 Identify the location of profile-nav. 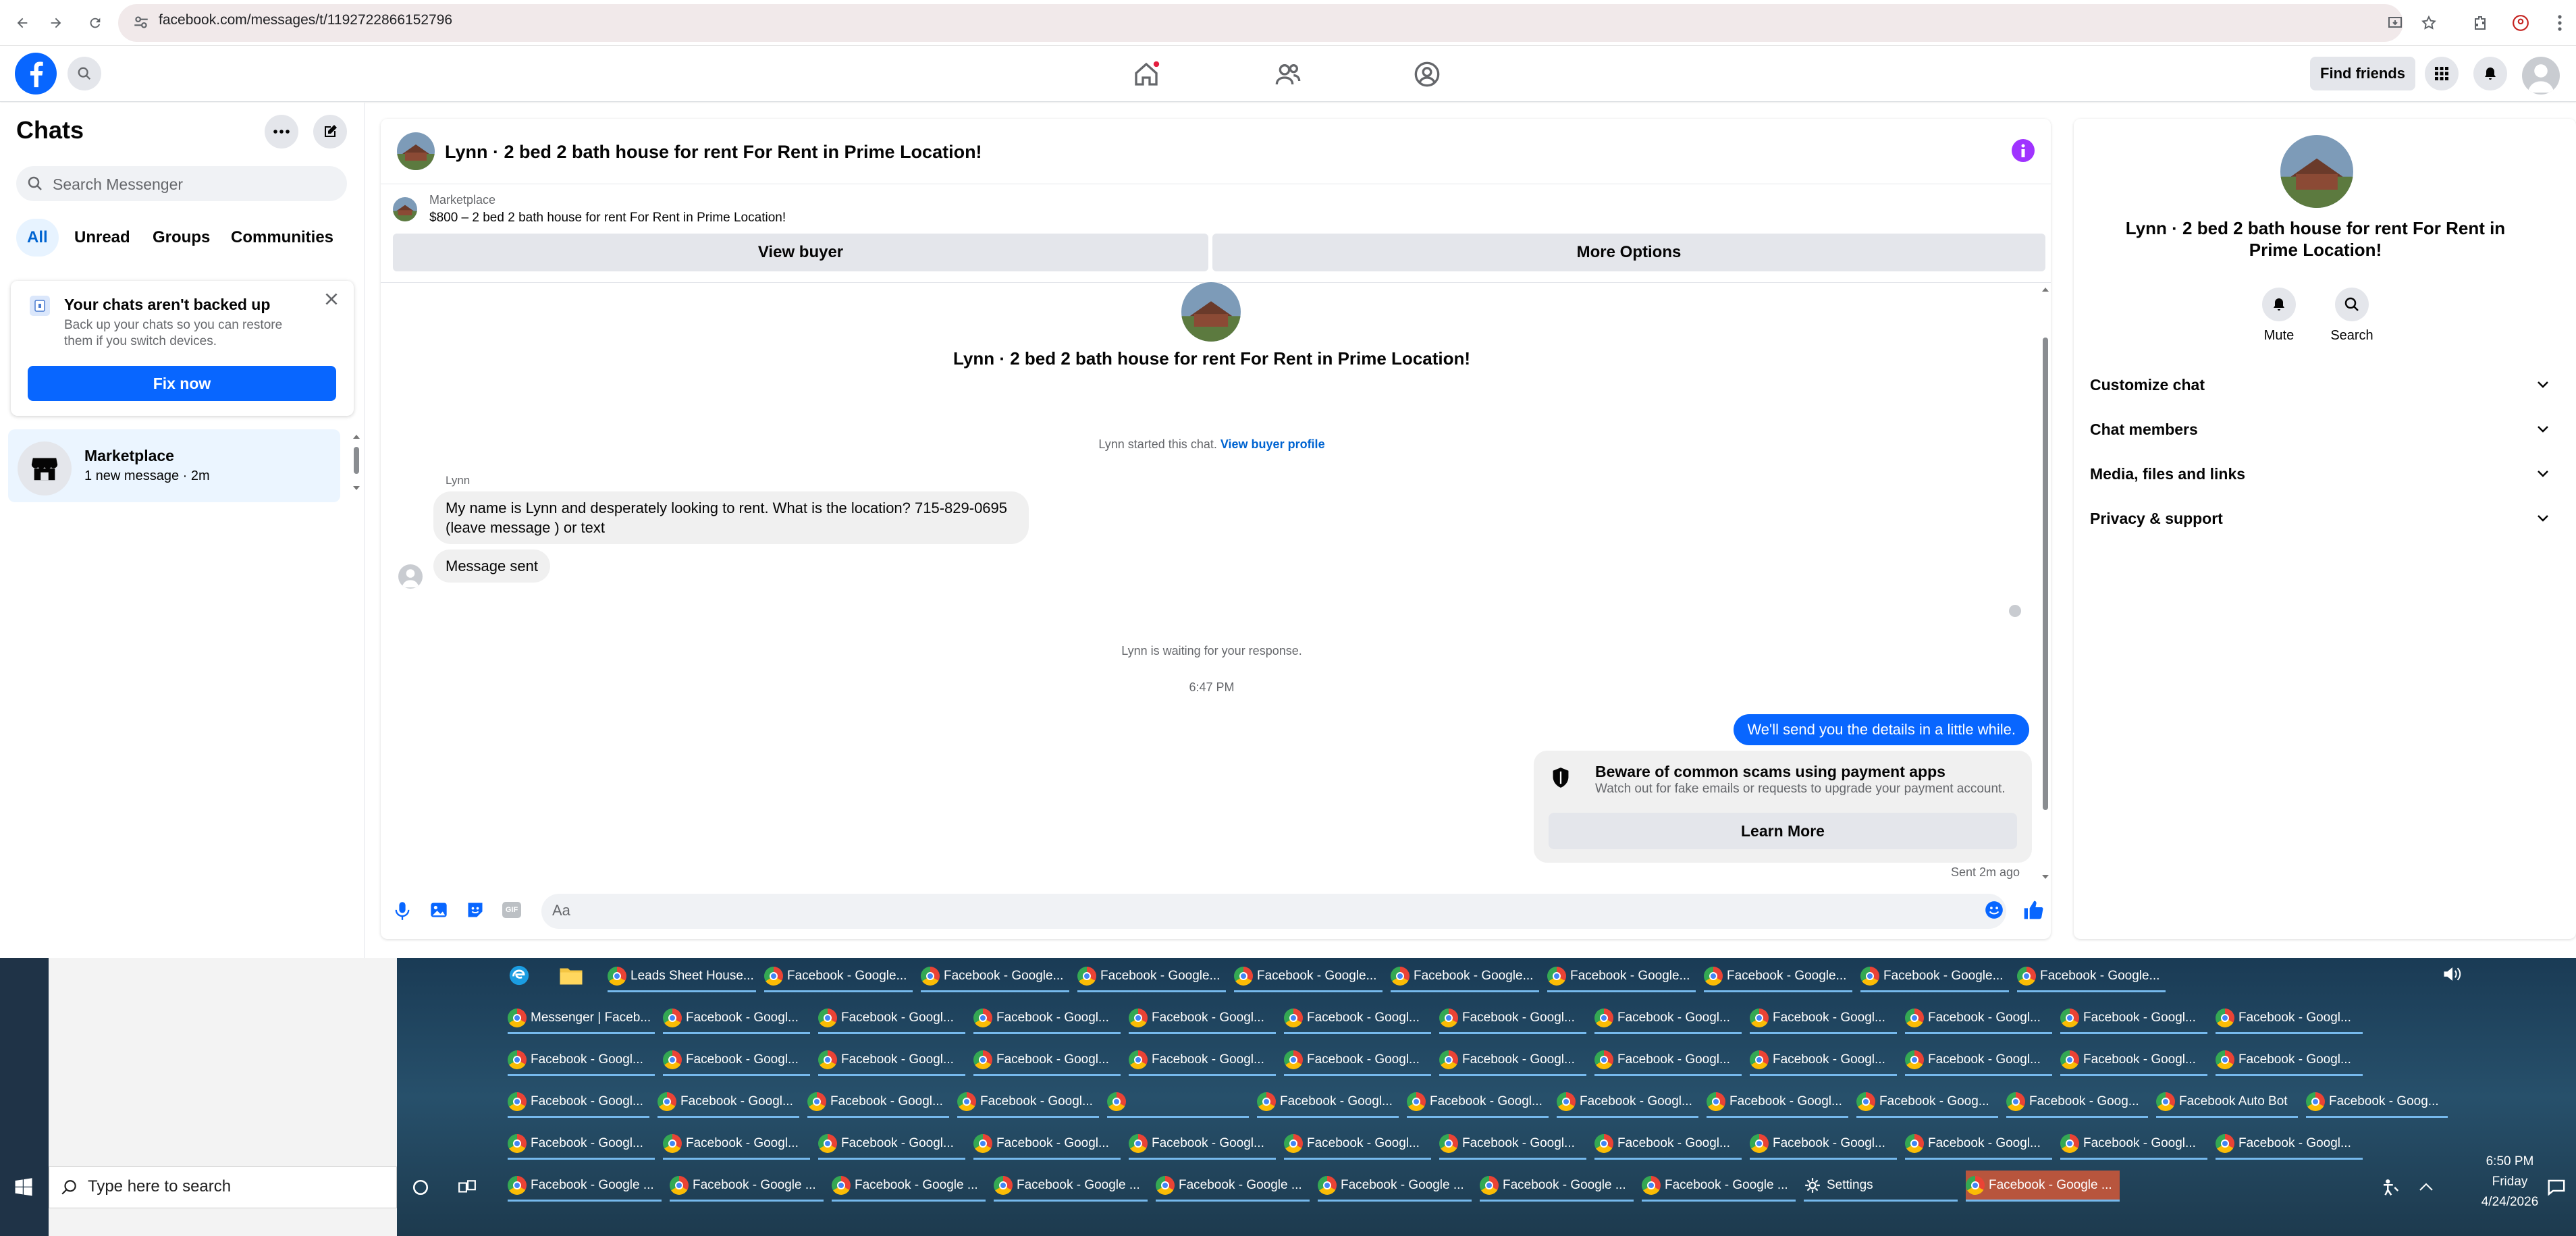
(1428, 74).